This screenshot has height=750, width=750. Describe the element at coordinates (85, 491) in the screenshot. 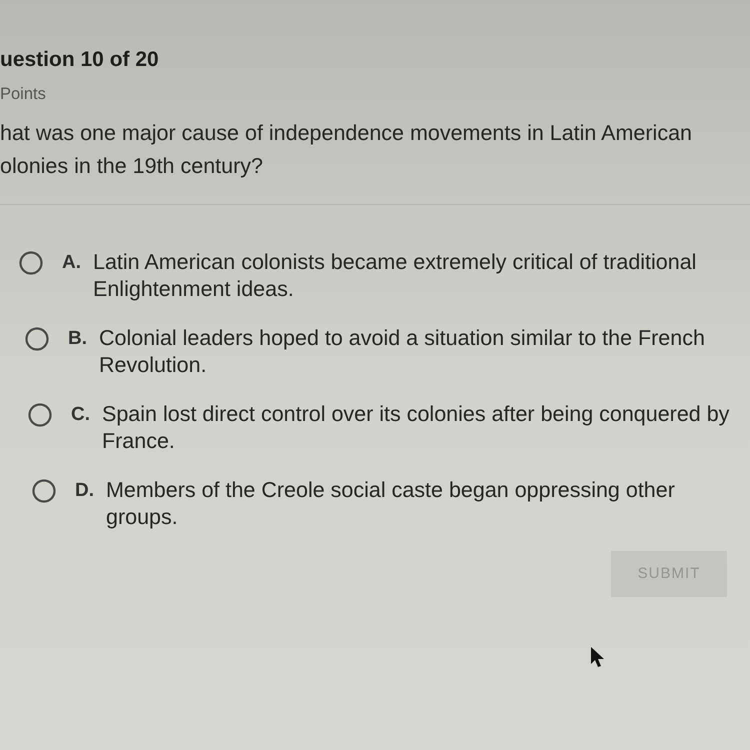

I see `option-letter: D.` at that location.